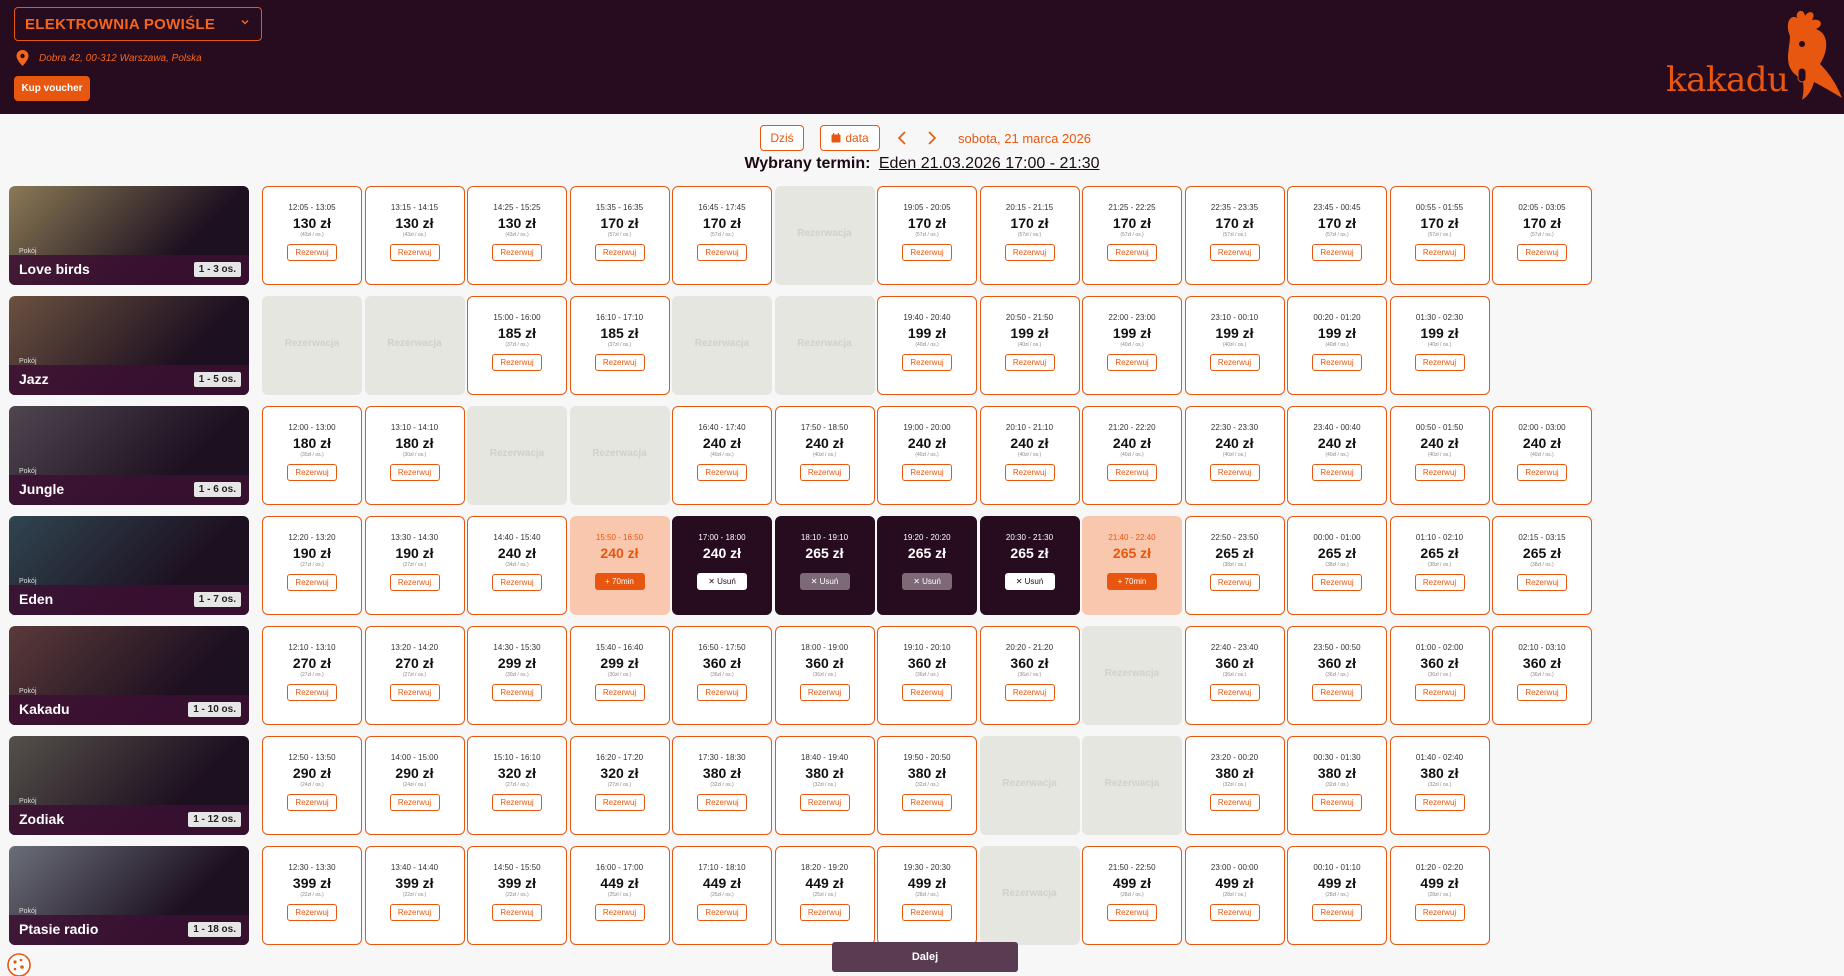 This screenshot has height=976, width=1844. I want to click on time-slot: 19:05 - 20:05 170 zł (57zł / os.) Rezerwuj, so click(927, 235).